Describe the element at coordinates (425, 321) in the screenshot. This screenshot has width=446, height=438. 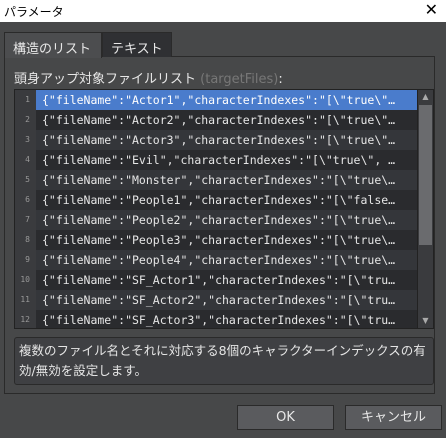
I see `scroll-down-icon: ▼` at that location.